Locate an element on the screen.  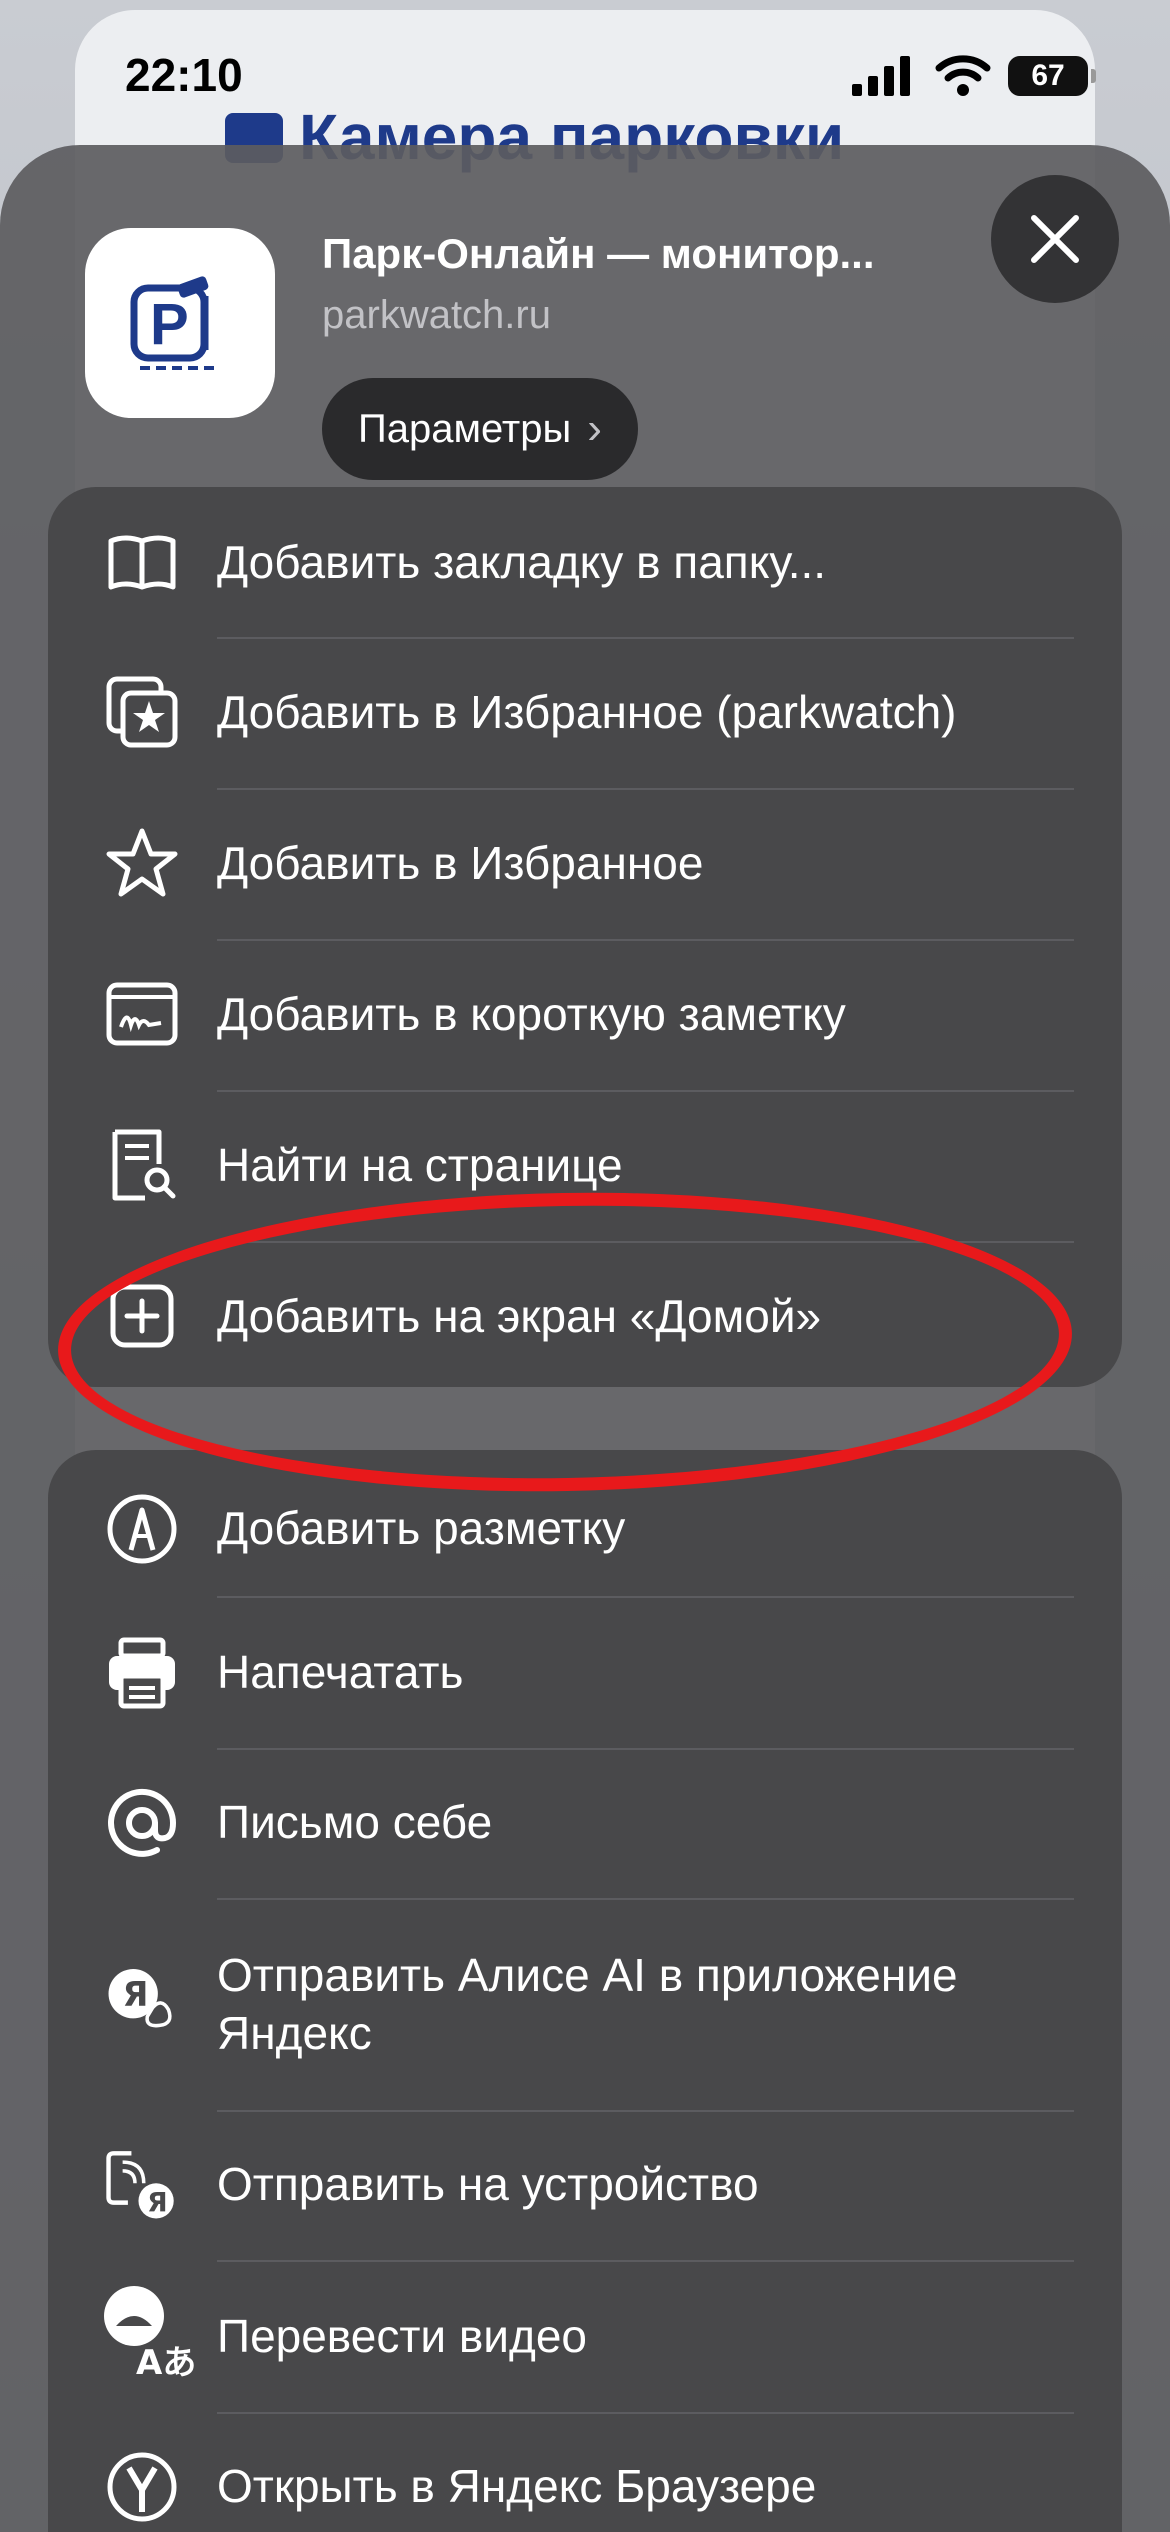
action-label: Добавить разметку is located at coordinates (421, 1528).